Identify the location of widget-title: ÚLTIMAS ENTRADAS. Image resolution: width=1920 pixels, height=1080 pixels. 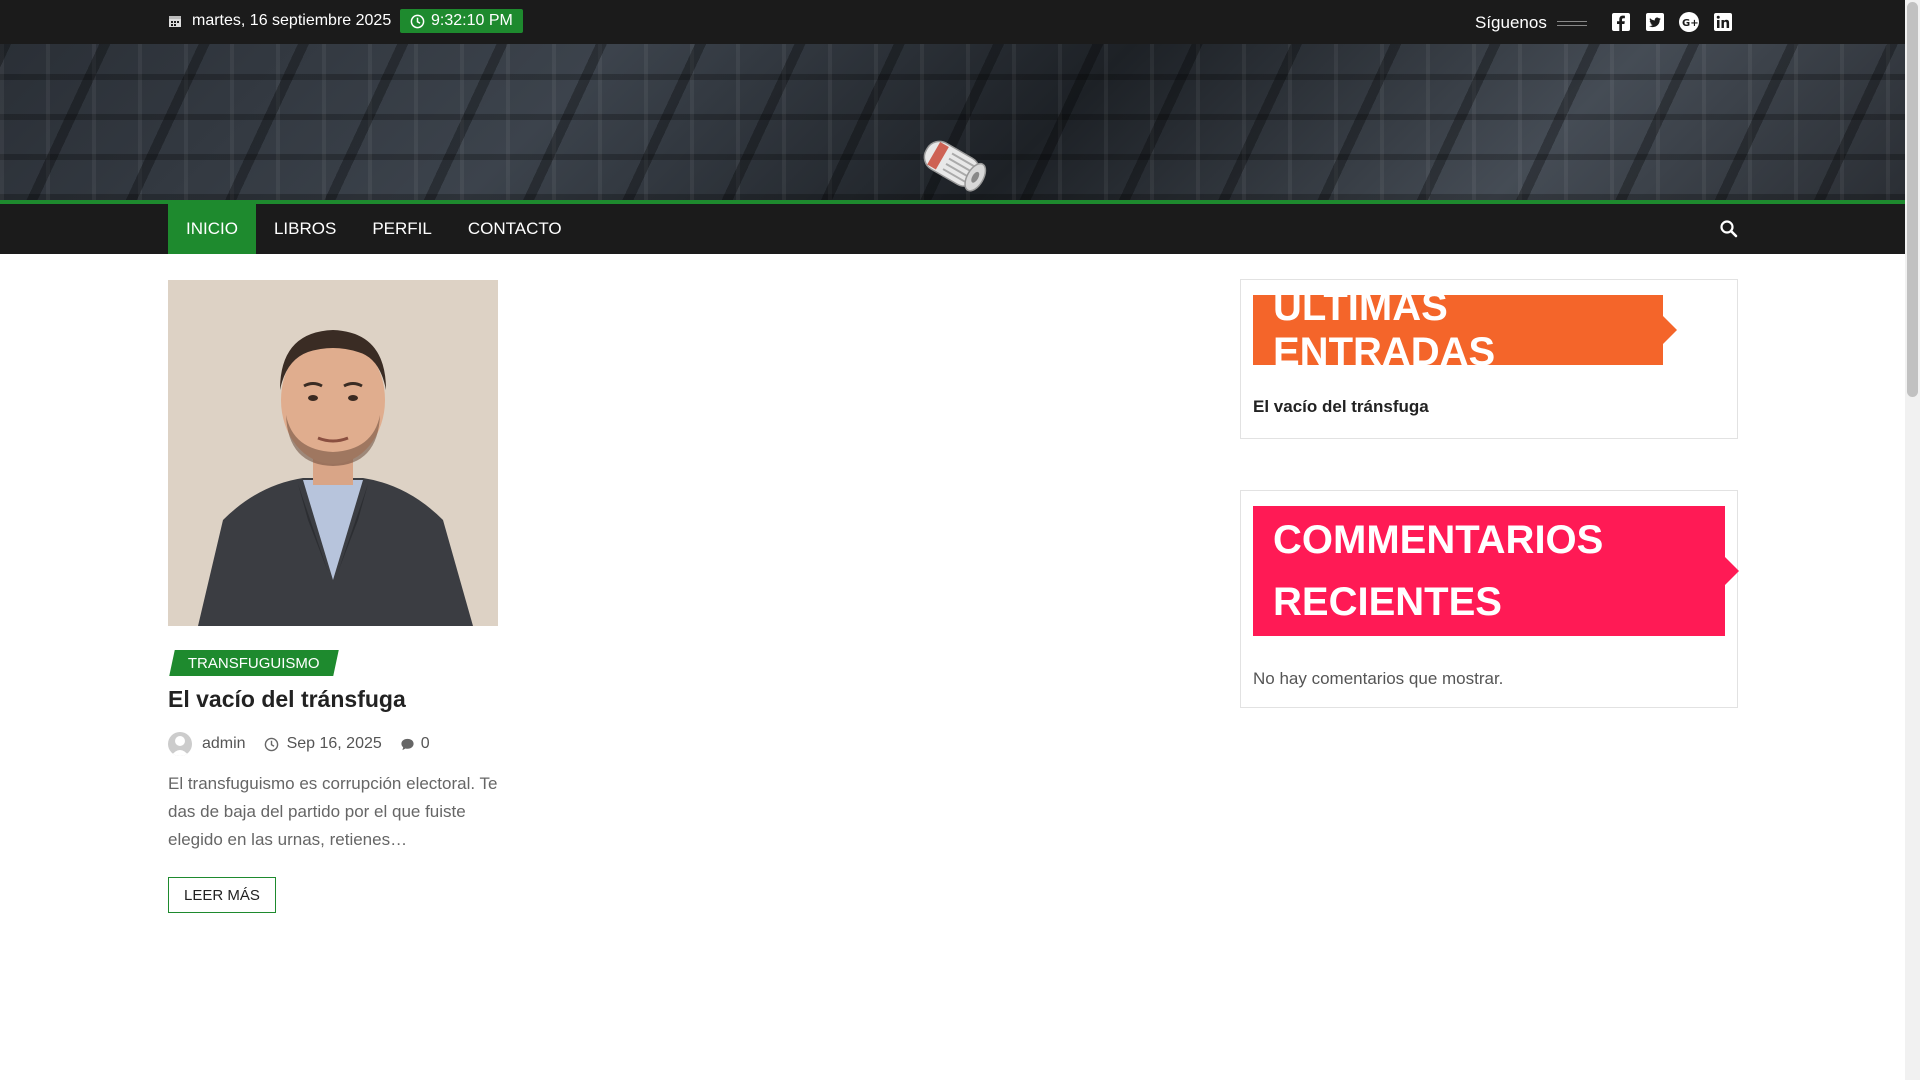
(1465, 329).